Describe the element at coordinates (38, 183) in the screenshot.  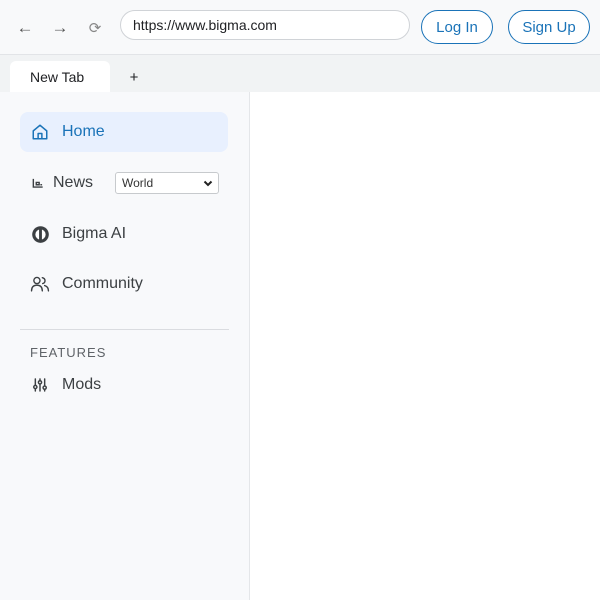
I see `news-icon` at that location.